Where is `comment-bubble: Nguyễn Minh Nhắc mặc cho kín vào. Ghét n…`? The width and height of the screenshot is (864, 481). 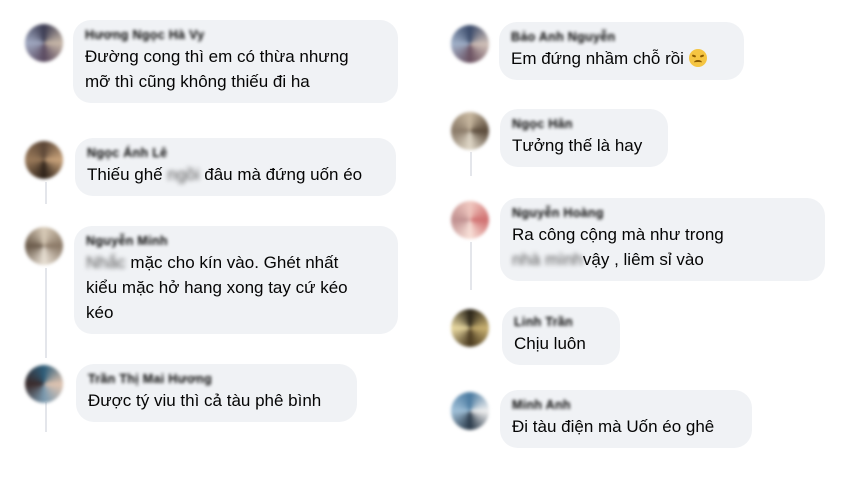
comment-bubble: Nguyễn Minh Nhắc mặc cho kín vào. Ghét n… is located at coordinates (236, 280).